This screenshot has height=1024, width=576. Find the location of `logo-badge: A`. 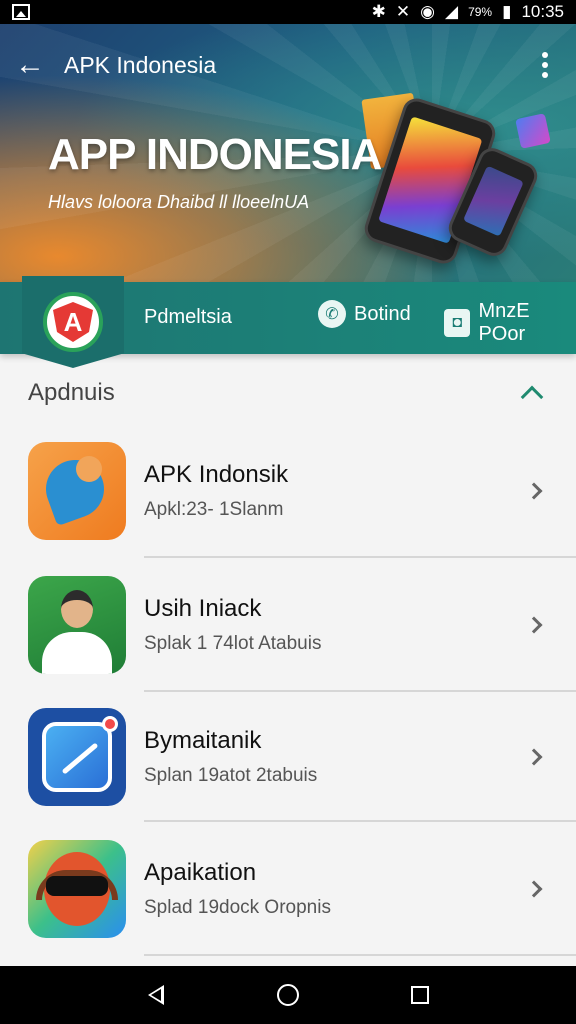

logo-badge: A is located at coordinates (73, 322).